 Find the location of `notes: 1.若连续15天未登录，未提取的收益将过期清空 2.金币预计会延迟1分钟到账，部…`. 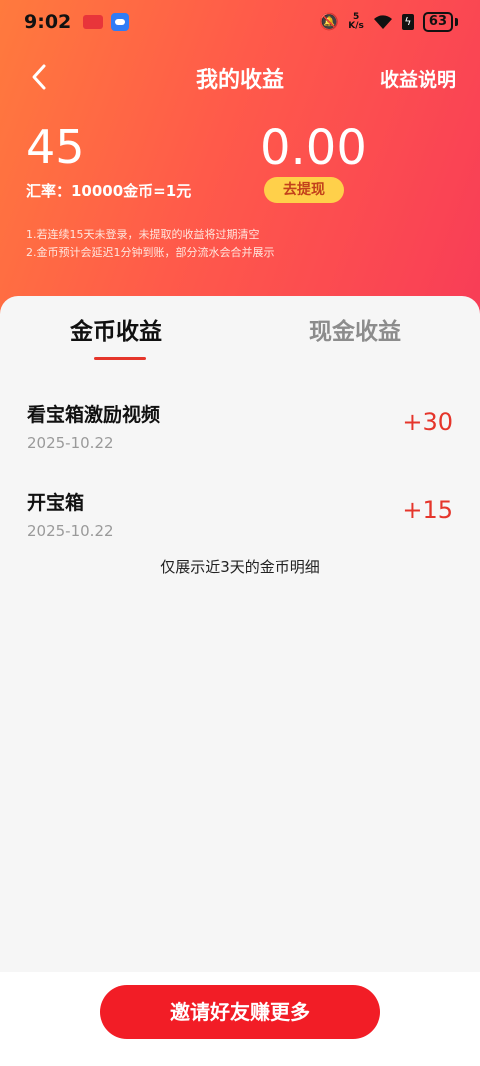

notes: 1.若连续15天未登录，未提取的收益将过期清空 2.金币预计会延迟1分钟到账，部… is located at coordinates (150, 244).